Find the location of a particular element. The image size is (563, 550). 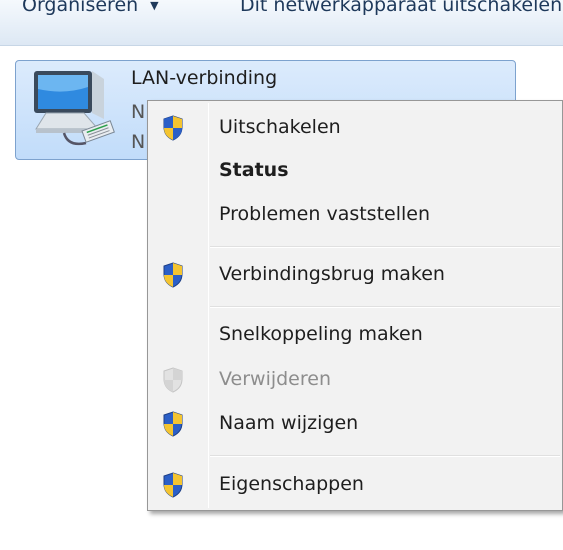

menu-item-bridge-connections: Verbindingsbrug maken is located at coordinates (355, 275).